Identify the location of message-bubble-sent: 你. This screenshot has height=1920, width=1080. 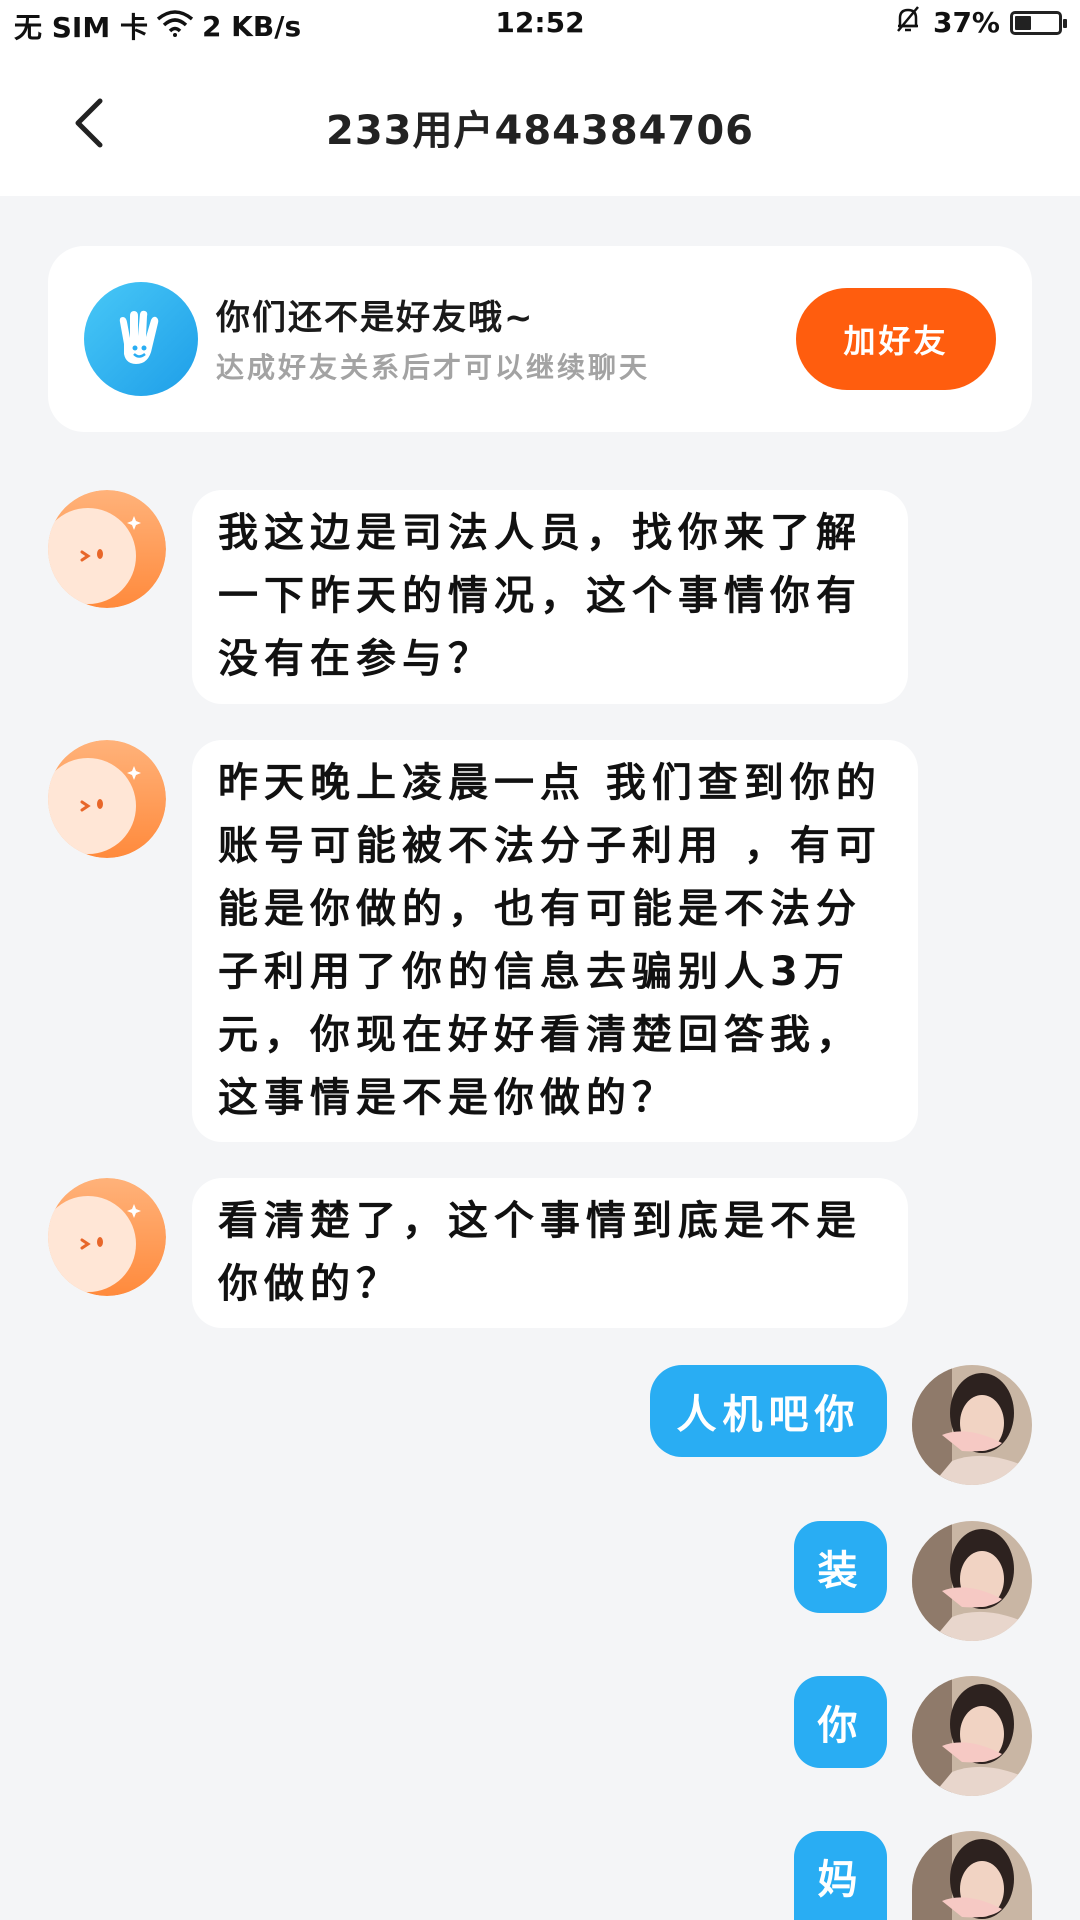
(840, 1722).